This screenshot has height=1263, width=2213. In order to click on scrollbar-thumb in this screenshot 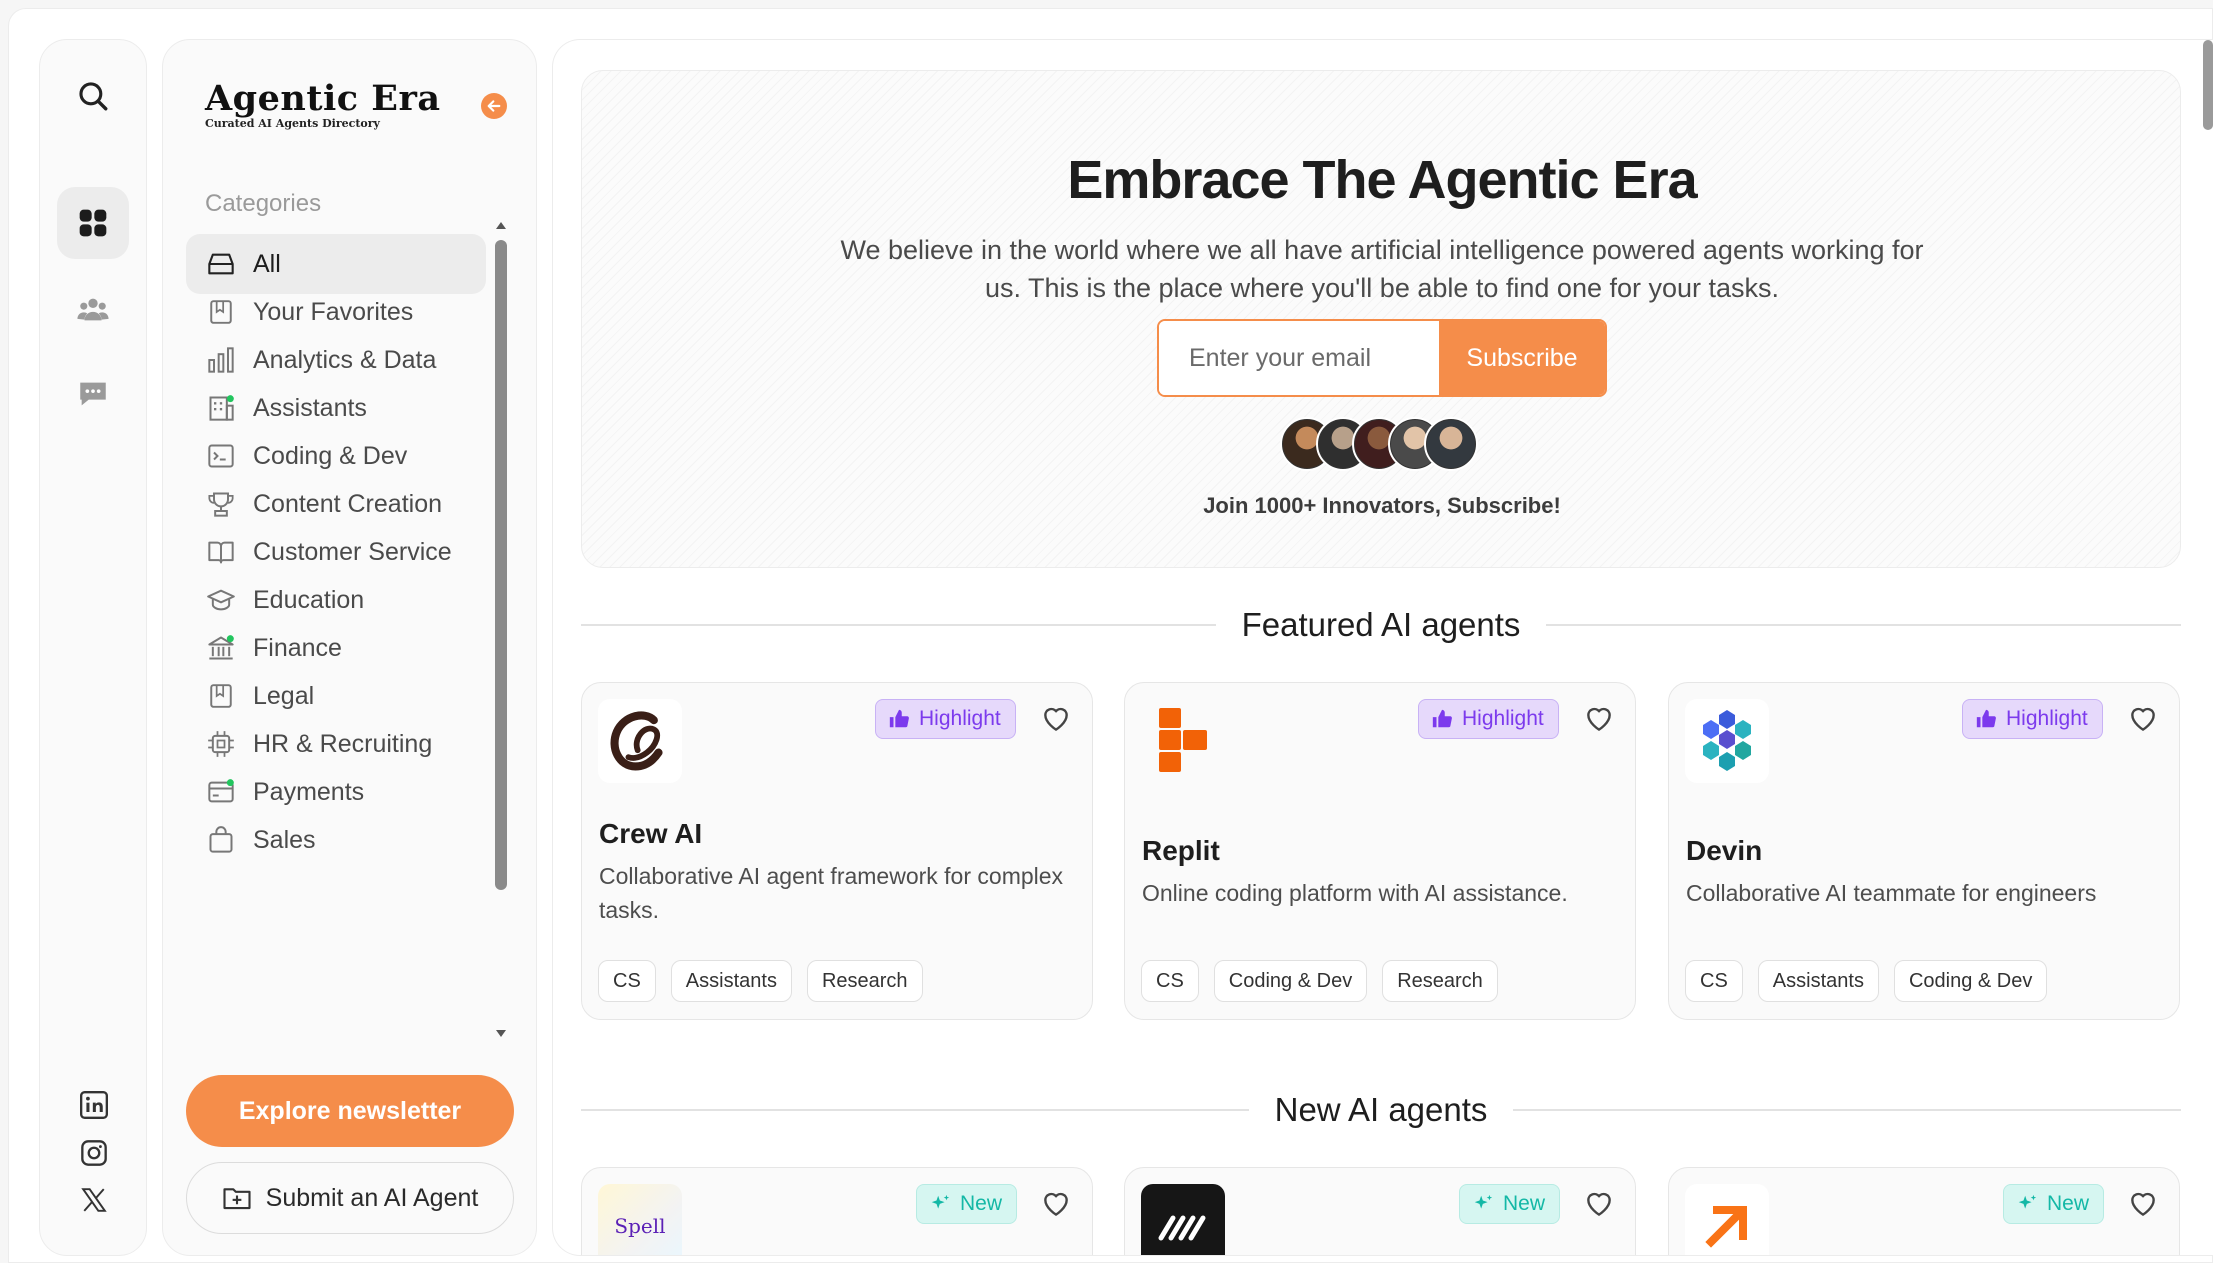, I will do `click(501, 565)`.